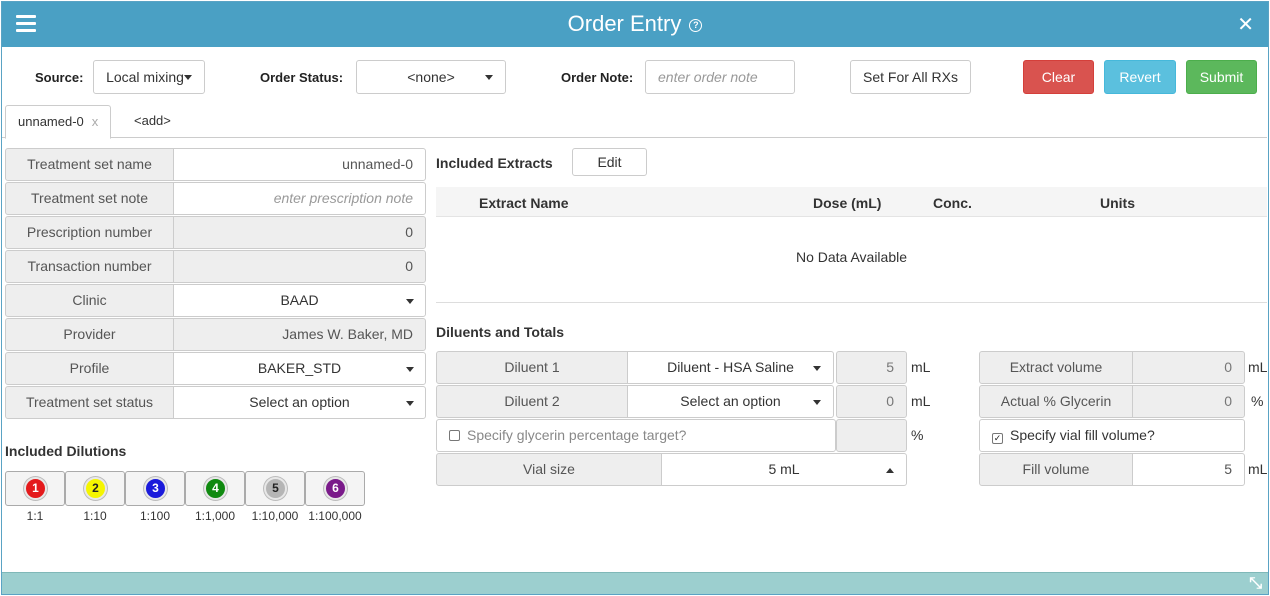 This screenshot has height=596, width=1270. What do you see at coordinates (454, 435) in the screenshot?
I see `checkbox-icon` at bounding box center [454, 435].